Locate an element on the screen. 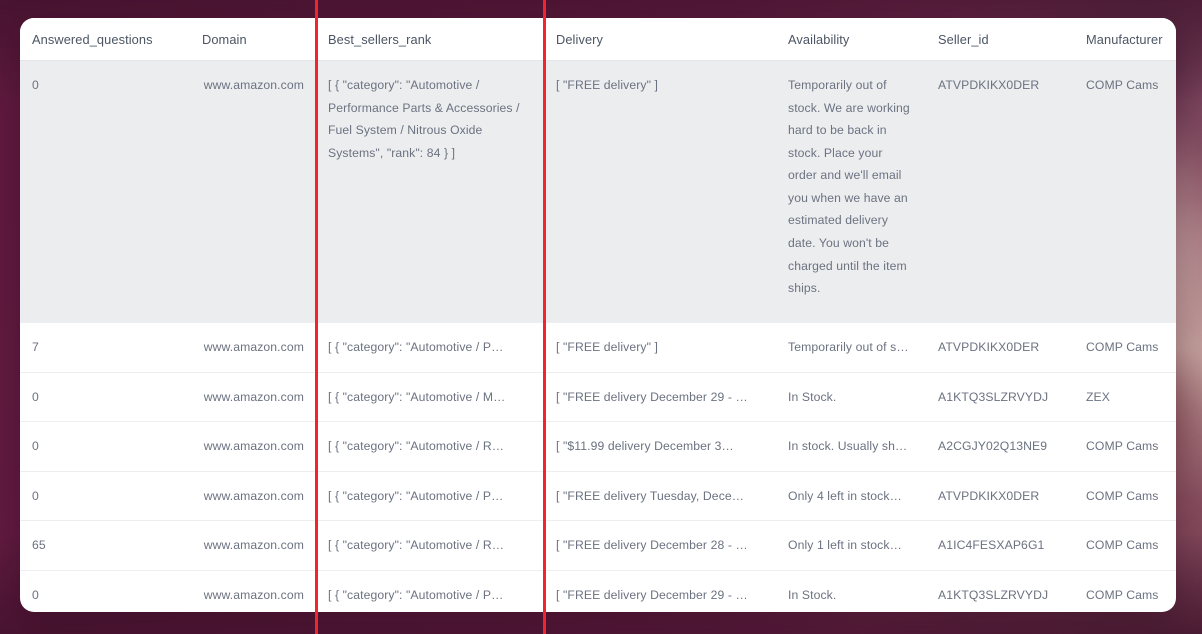  cell-answered-questions: 65 is located at coordinates (105, 545).